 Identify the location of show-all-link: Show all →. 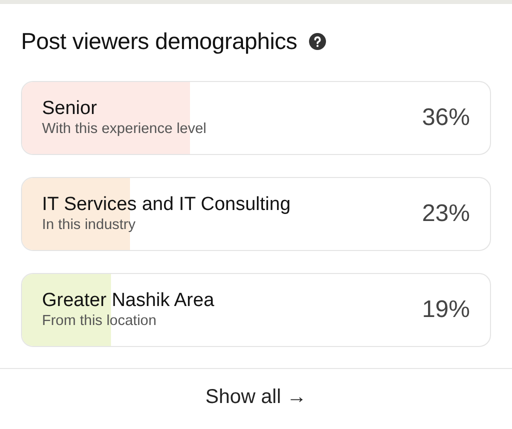
(256, 397).